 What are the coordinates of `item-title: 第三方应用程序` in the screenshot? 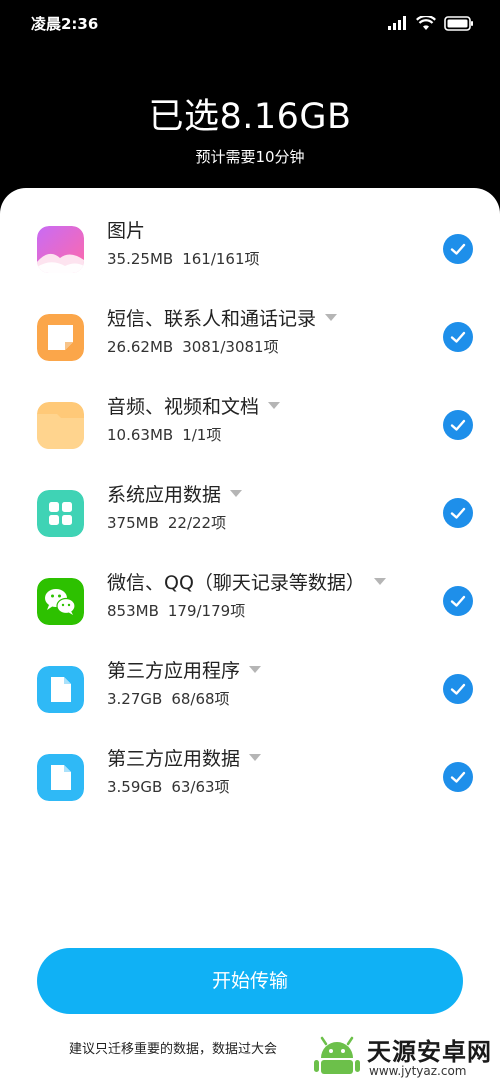 It's located at (184, 669).